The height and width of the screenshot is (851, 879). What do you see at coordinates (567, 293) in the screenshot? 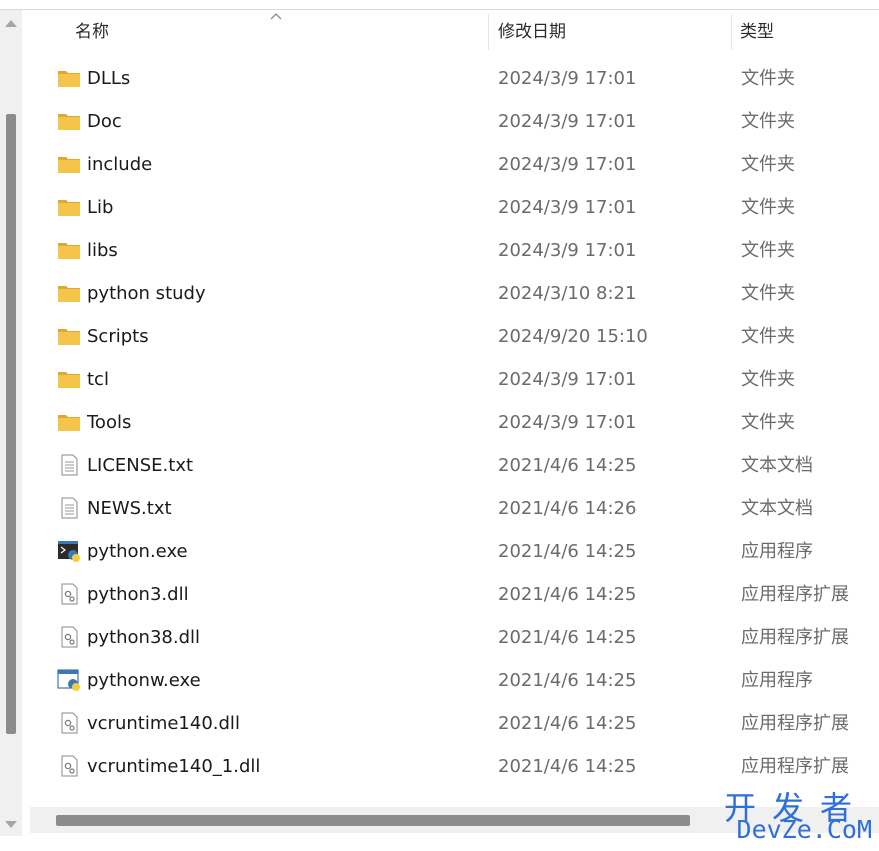
I see `file-modified-date: 2024/3/10 8:21` at bounding box center [567, 293].